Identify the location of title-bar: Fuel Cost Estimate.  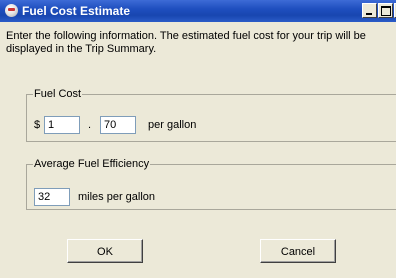
(198, 11).